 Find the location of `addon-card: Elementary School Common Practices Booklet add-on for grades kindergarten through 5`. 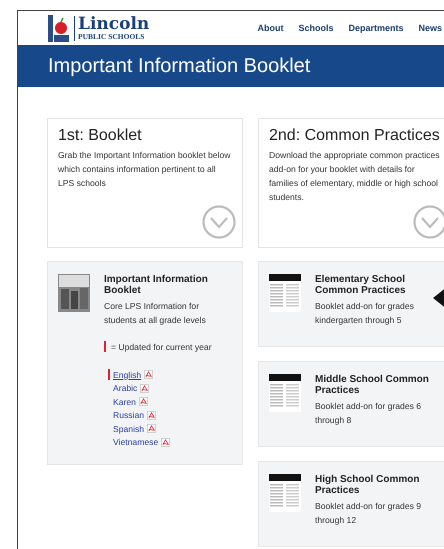

addon-card: Elementary School Common Practices Booklet add-on for grades kindergarten through 5 is located at coordinates (351, 304).